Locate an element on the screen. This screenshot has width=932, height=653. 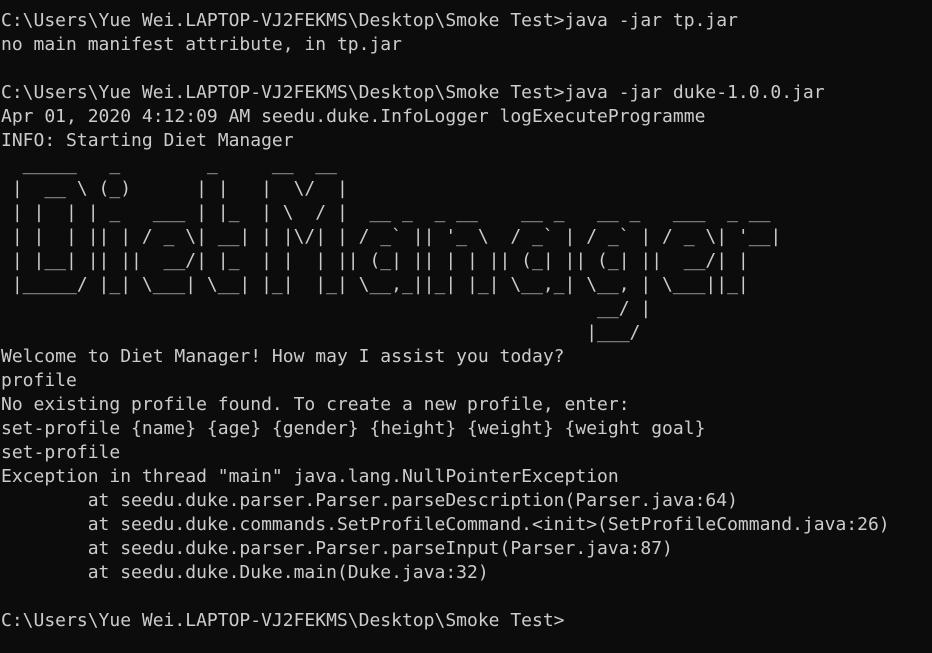
stack-trace-line: at seedu.duke.Duke.main(Duke.java:32) is located at coordinates (245, 572).